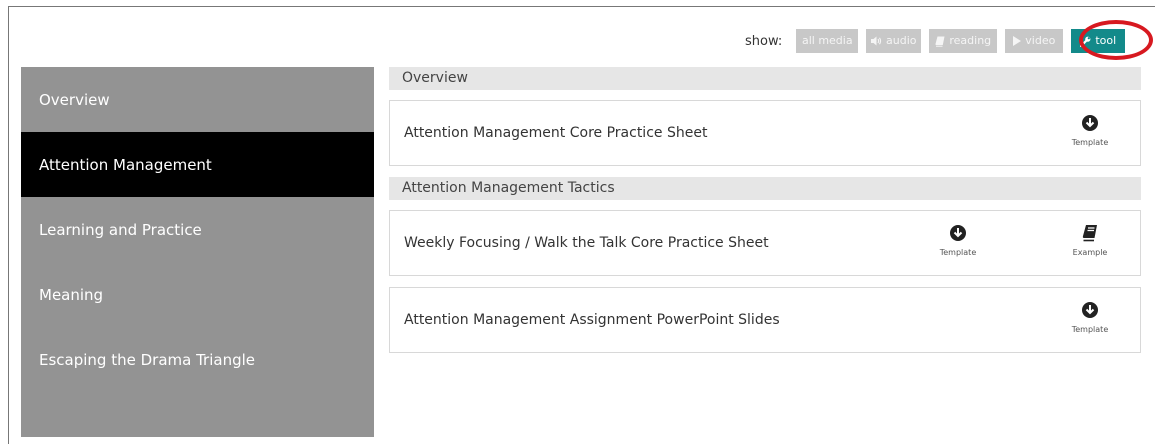 The image size is (1156, 445). I want to click on sidebar-item-escaping-the-drama-triangle: Escaping the Drama Triangle, so click(197, 359).